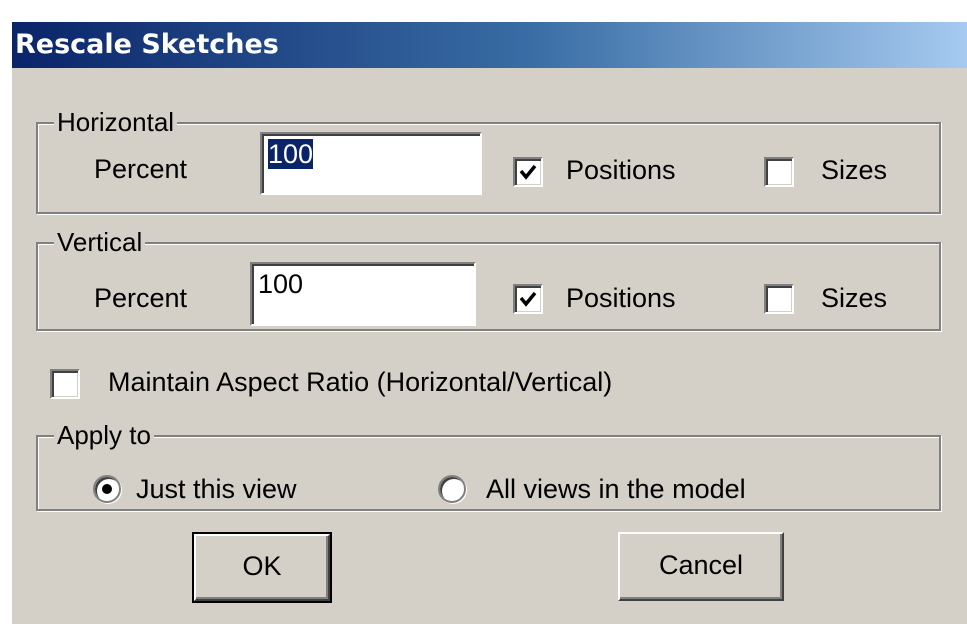 This screenshot has height=624, width=967. I want to click on vertical-positions-checkbox, so click(528, 299).